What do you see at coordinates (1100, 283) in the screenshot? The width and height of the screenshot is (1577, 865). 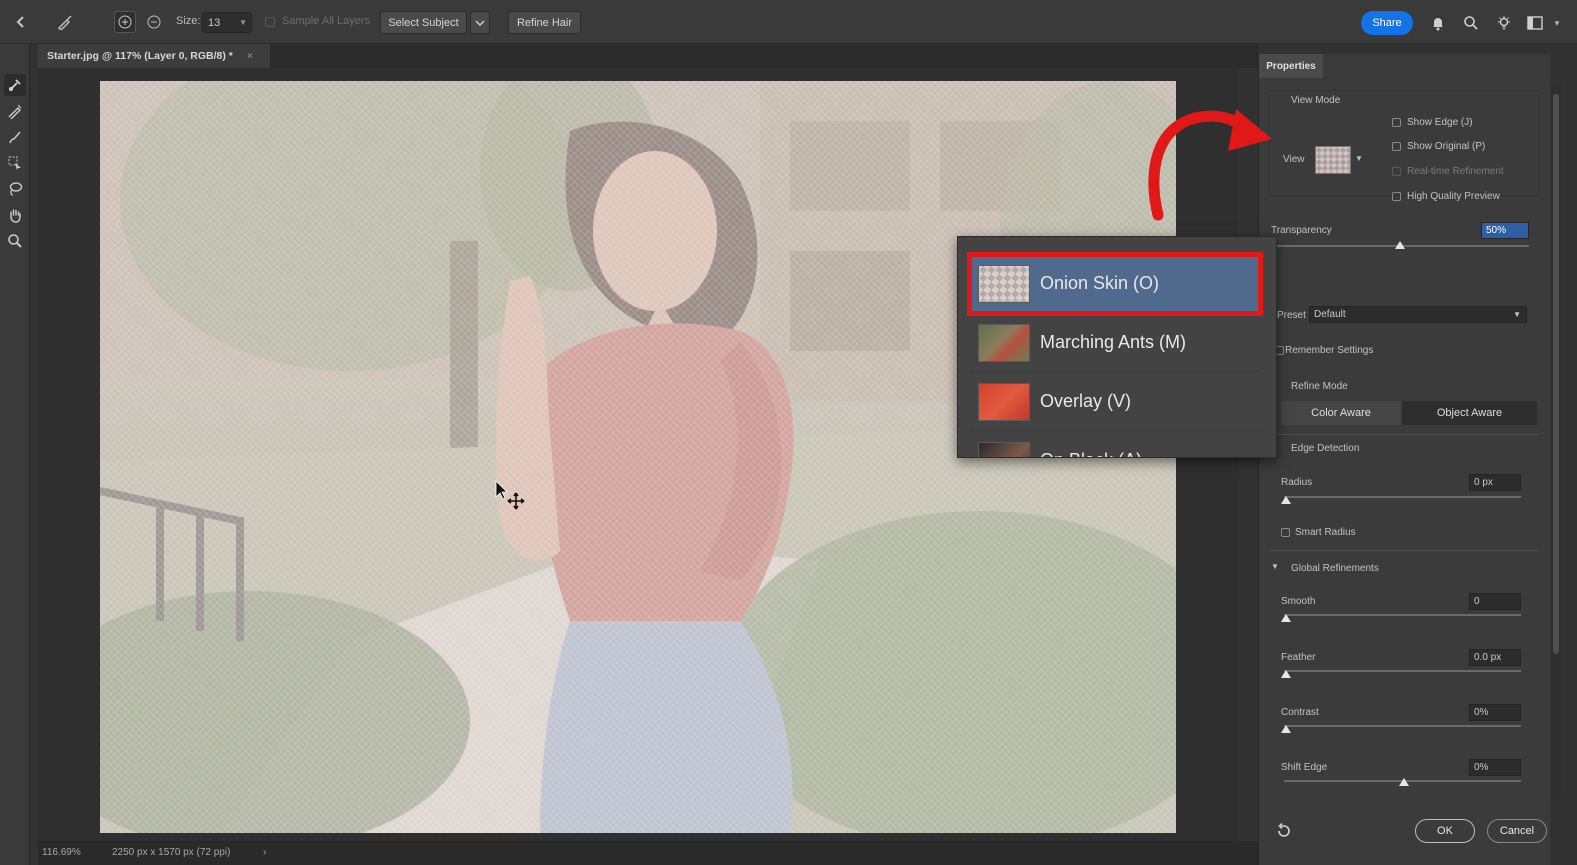 I see `view-option-label: Onion Skin (O)` at bounding box center [1100, 283].